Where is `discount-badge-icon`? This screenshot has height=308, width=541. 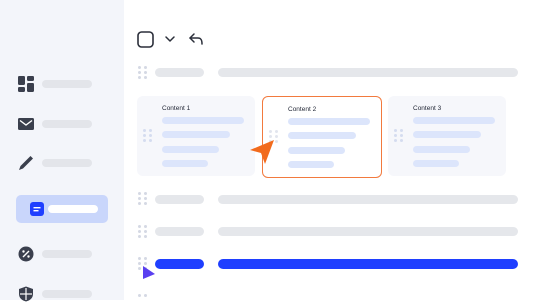
discount-badge-icon is located at coordinates (26, 254).